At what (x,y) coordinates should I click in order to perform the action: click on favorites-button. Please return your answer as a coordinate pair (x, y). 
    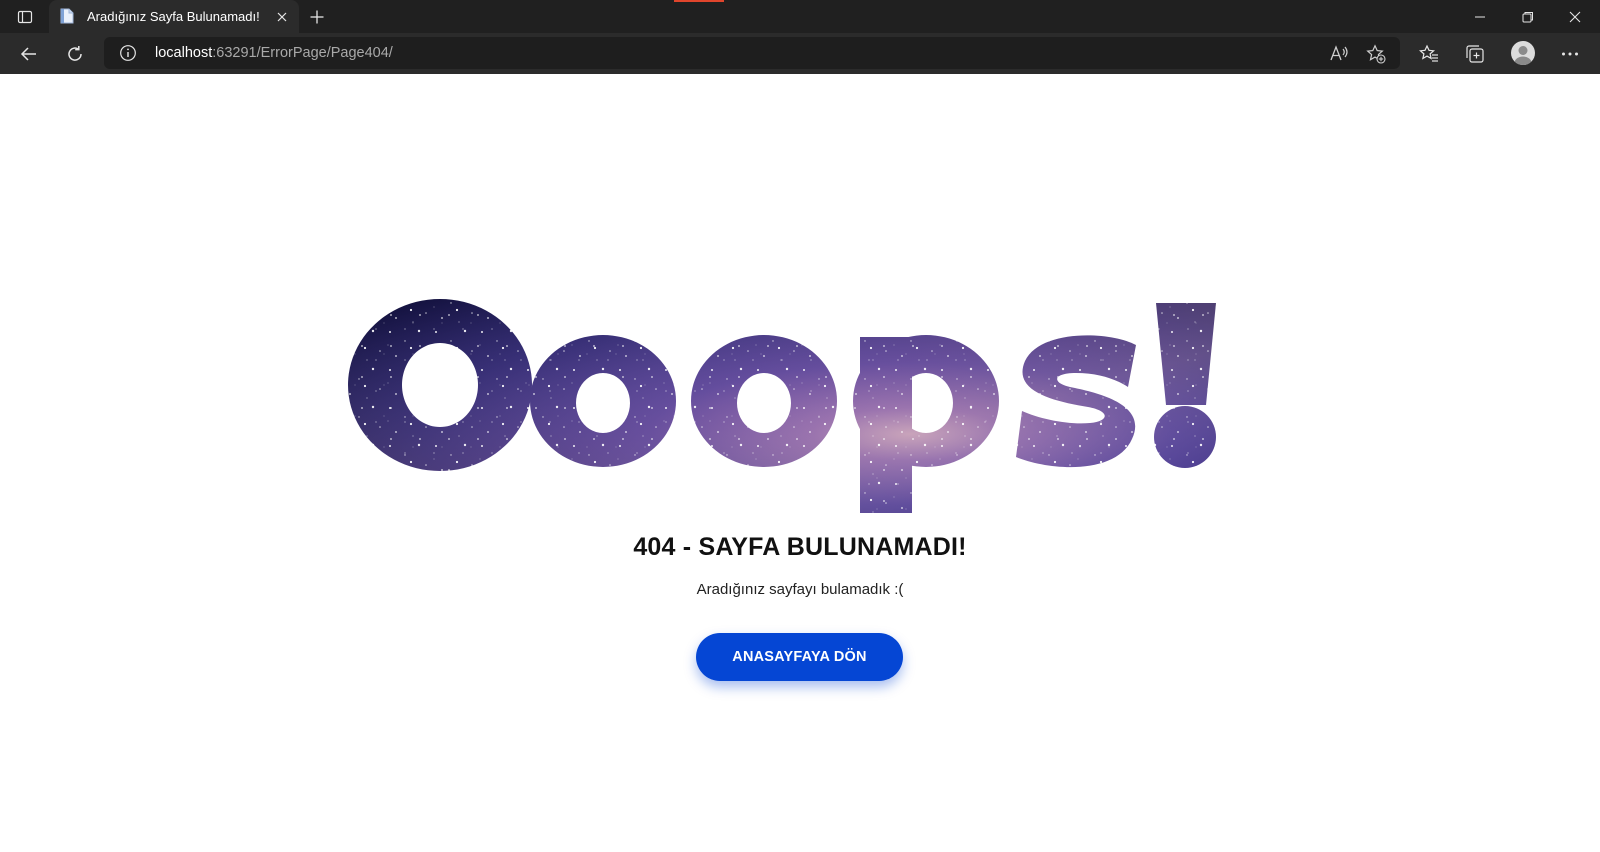
    Looking at the image, I should click on (1429, 54).